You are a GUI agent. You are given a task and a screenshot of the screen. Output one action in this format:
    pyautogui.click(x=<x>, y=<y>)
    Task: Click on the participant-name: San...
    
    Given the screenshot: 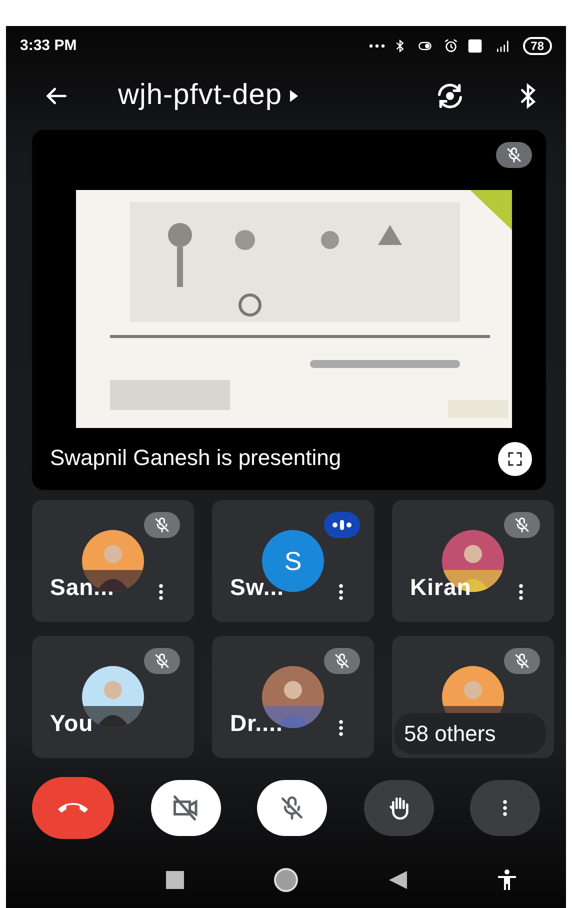 What is the action you would take?
    pyautogui.click(x=82, y=587)
    